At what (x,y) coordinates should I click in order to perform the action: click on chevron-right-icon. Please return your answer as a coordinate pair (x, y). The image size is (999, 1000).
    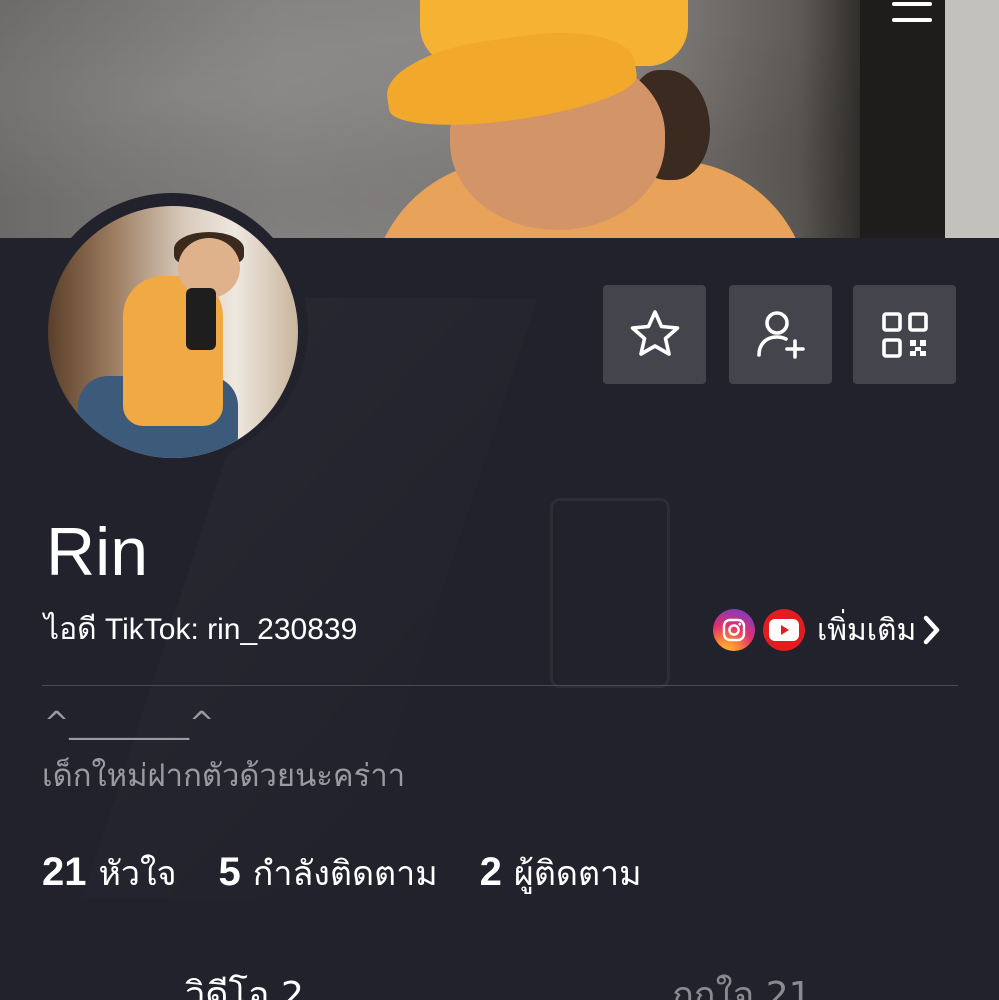
    Looking at the image, I should click on (932, 630).